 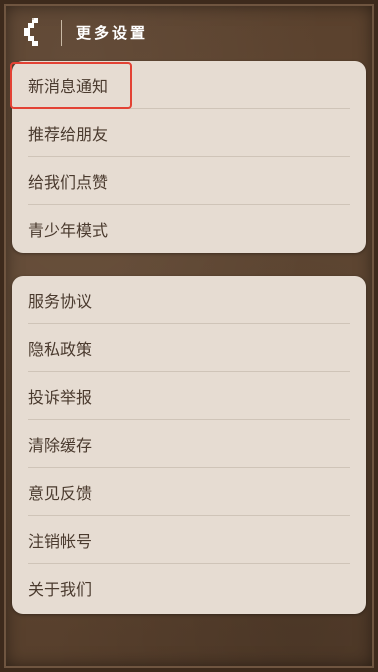 What do you see at coordinates (60, 445) in the screenshot?
I see `menu-item-label: 清除缓存` at bounding box center [60, 445].